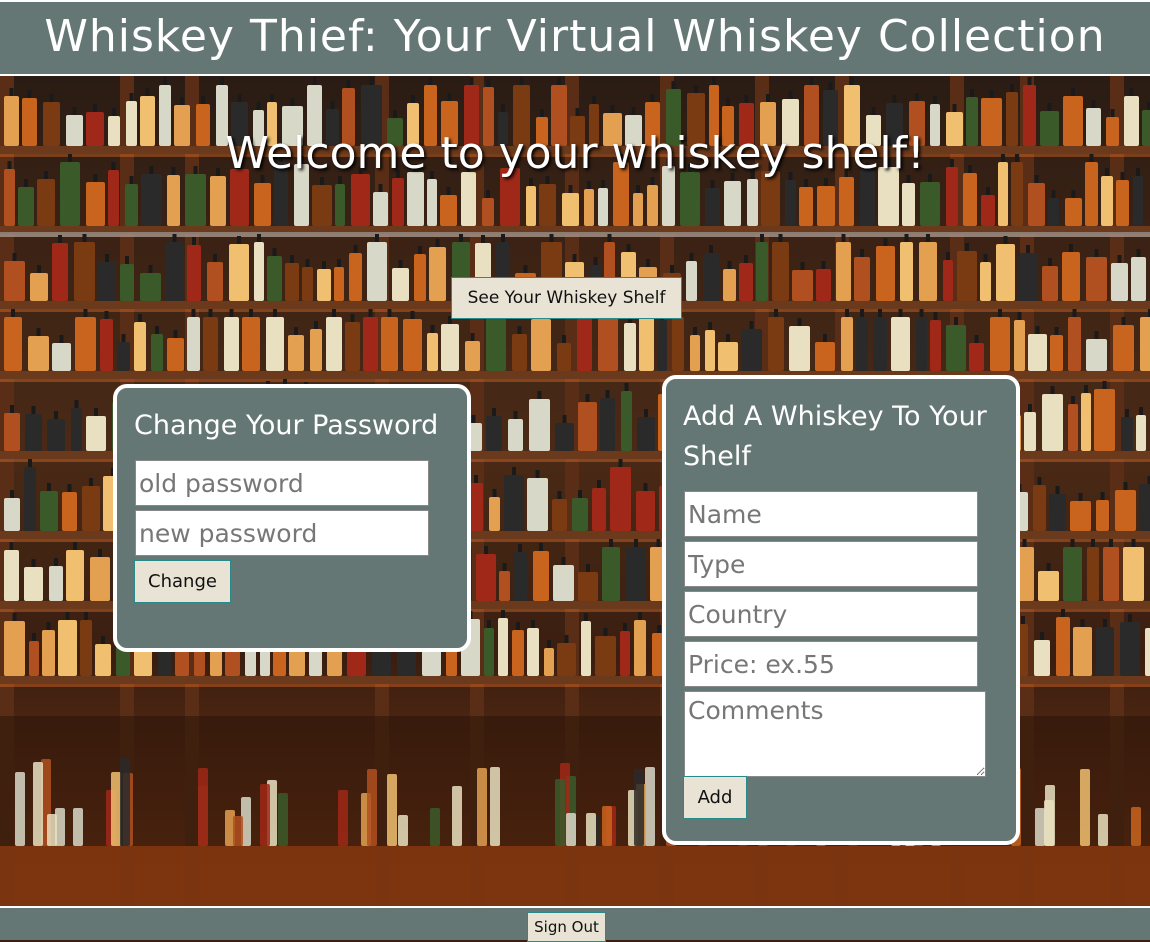 This screenshot has height=942, width=1150. What do you see at coordinates (715, 797) in the screenshot?
I see `add-whiskey-button: Add` at bounding box center [715, 797].